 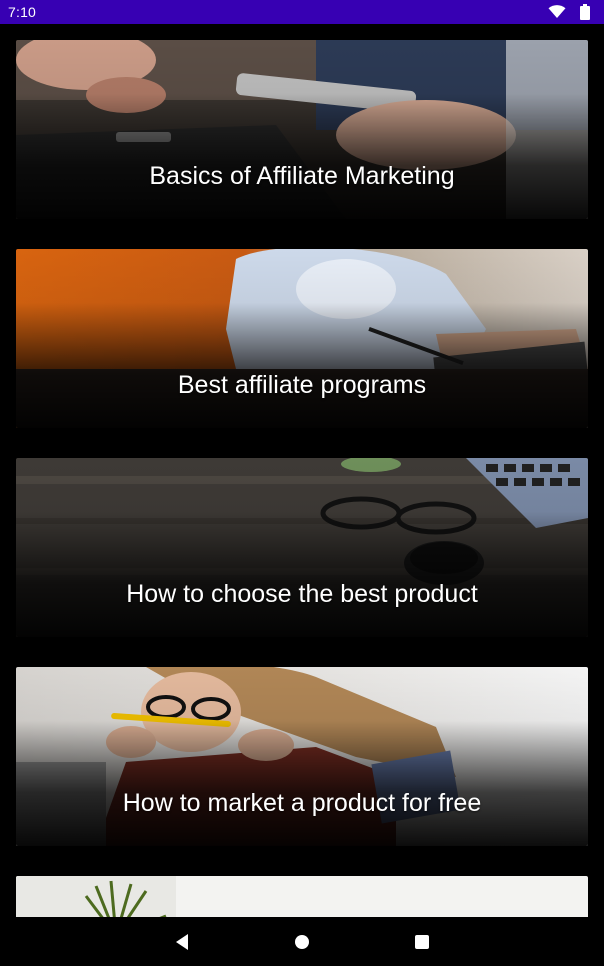 What do you see at coordinates (557, 11) in the screenshot?
I see `wifi-icon` at bounding box center [557, 11].